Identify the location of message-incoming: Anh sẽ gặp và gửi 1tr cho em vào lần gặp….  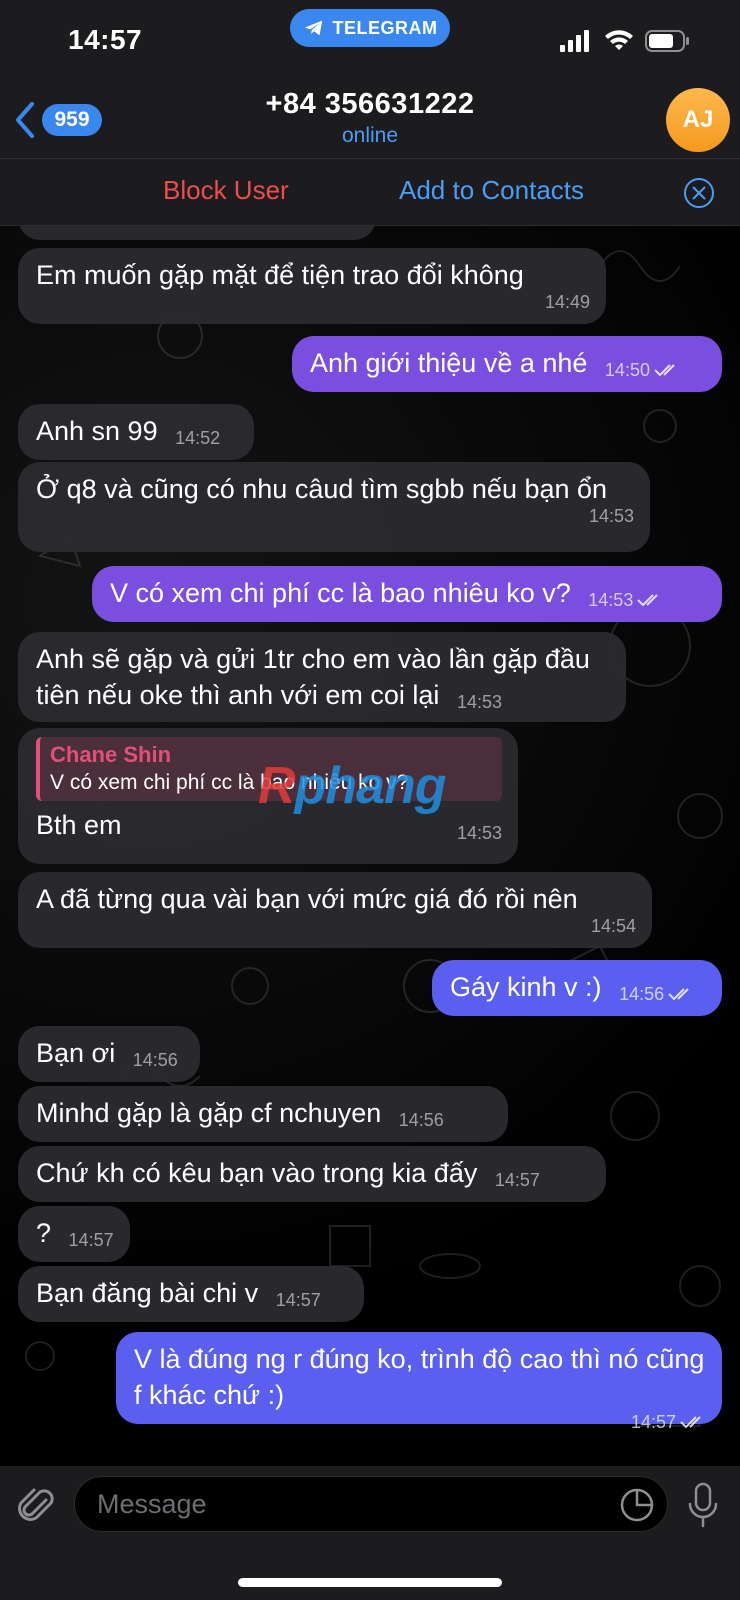
(322, 677).